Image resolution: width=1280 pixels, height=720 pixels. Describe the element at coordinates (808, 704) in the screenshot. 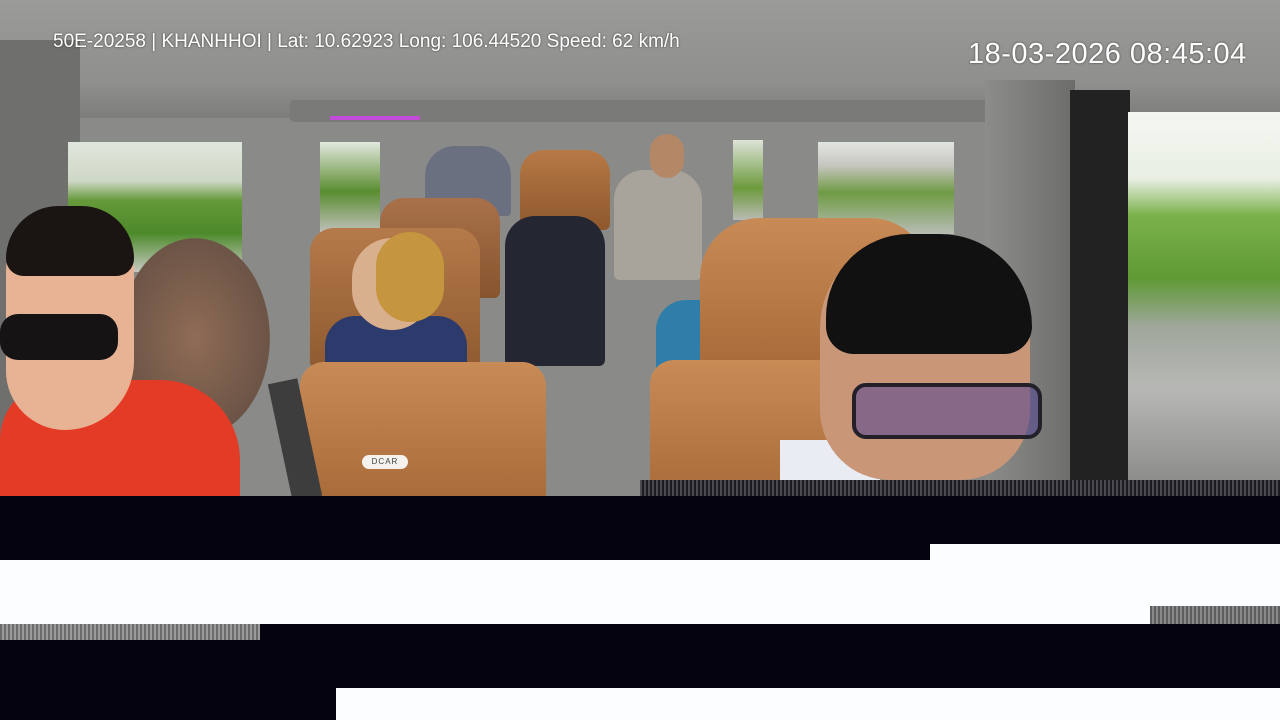

I see `corrupted-band-bottom` at that location.